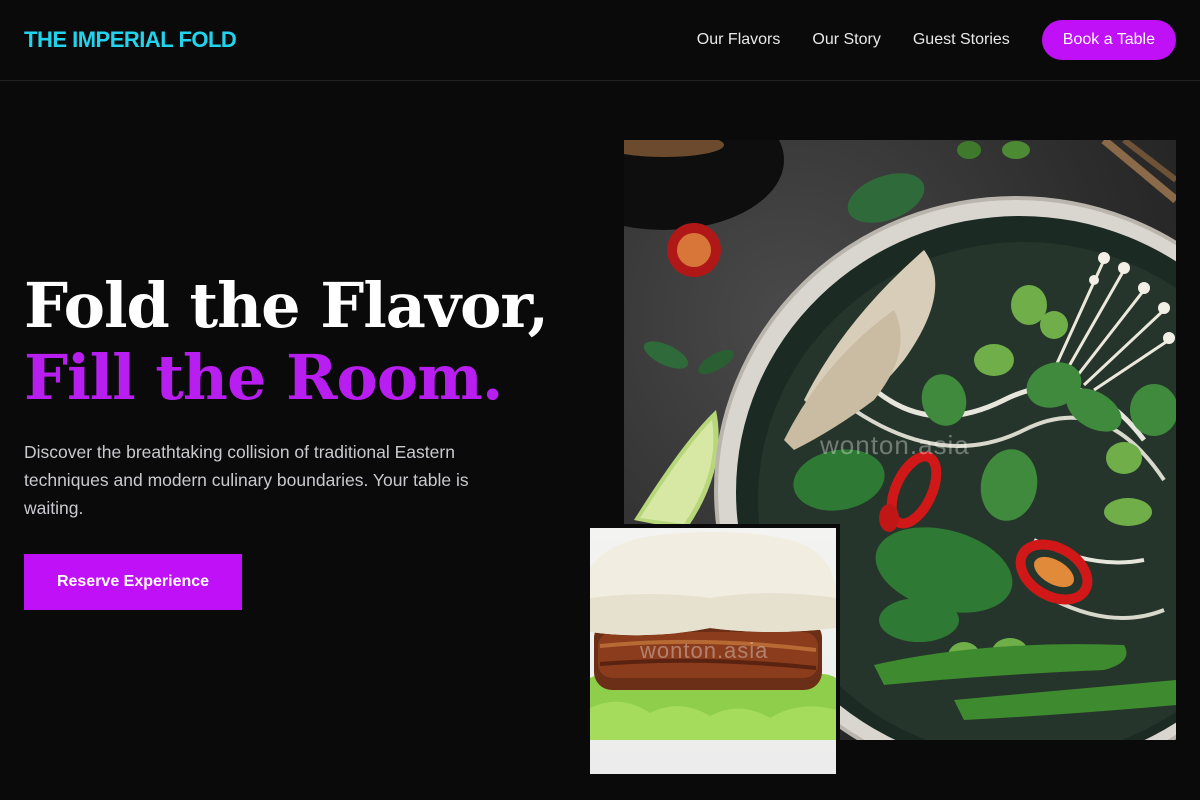 The width and height of the screenshot is (1200, 800). What do you see at coordinates (263, 377) in the screenshot?
I see `hero-heading-line2: Fill the Room.` at bounding box center [263, 377].